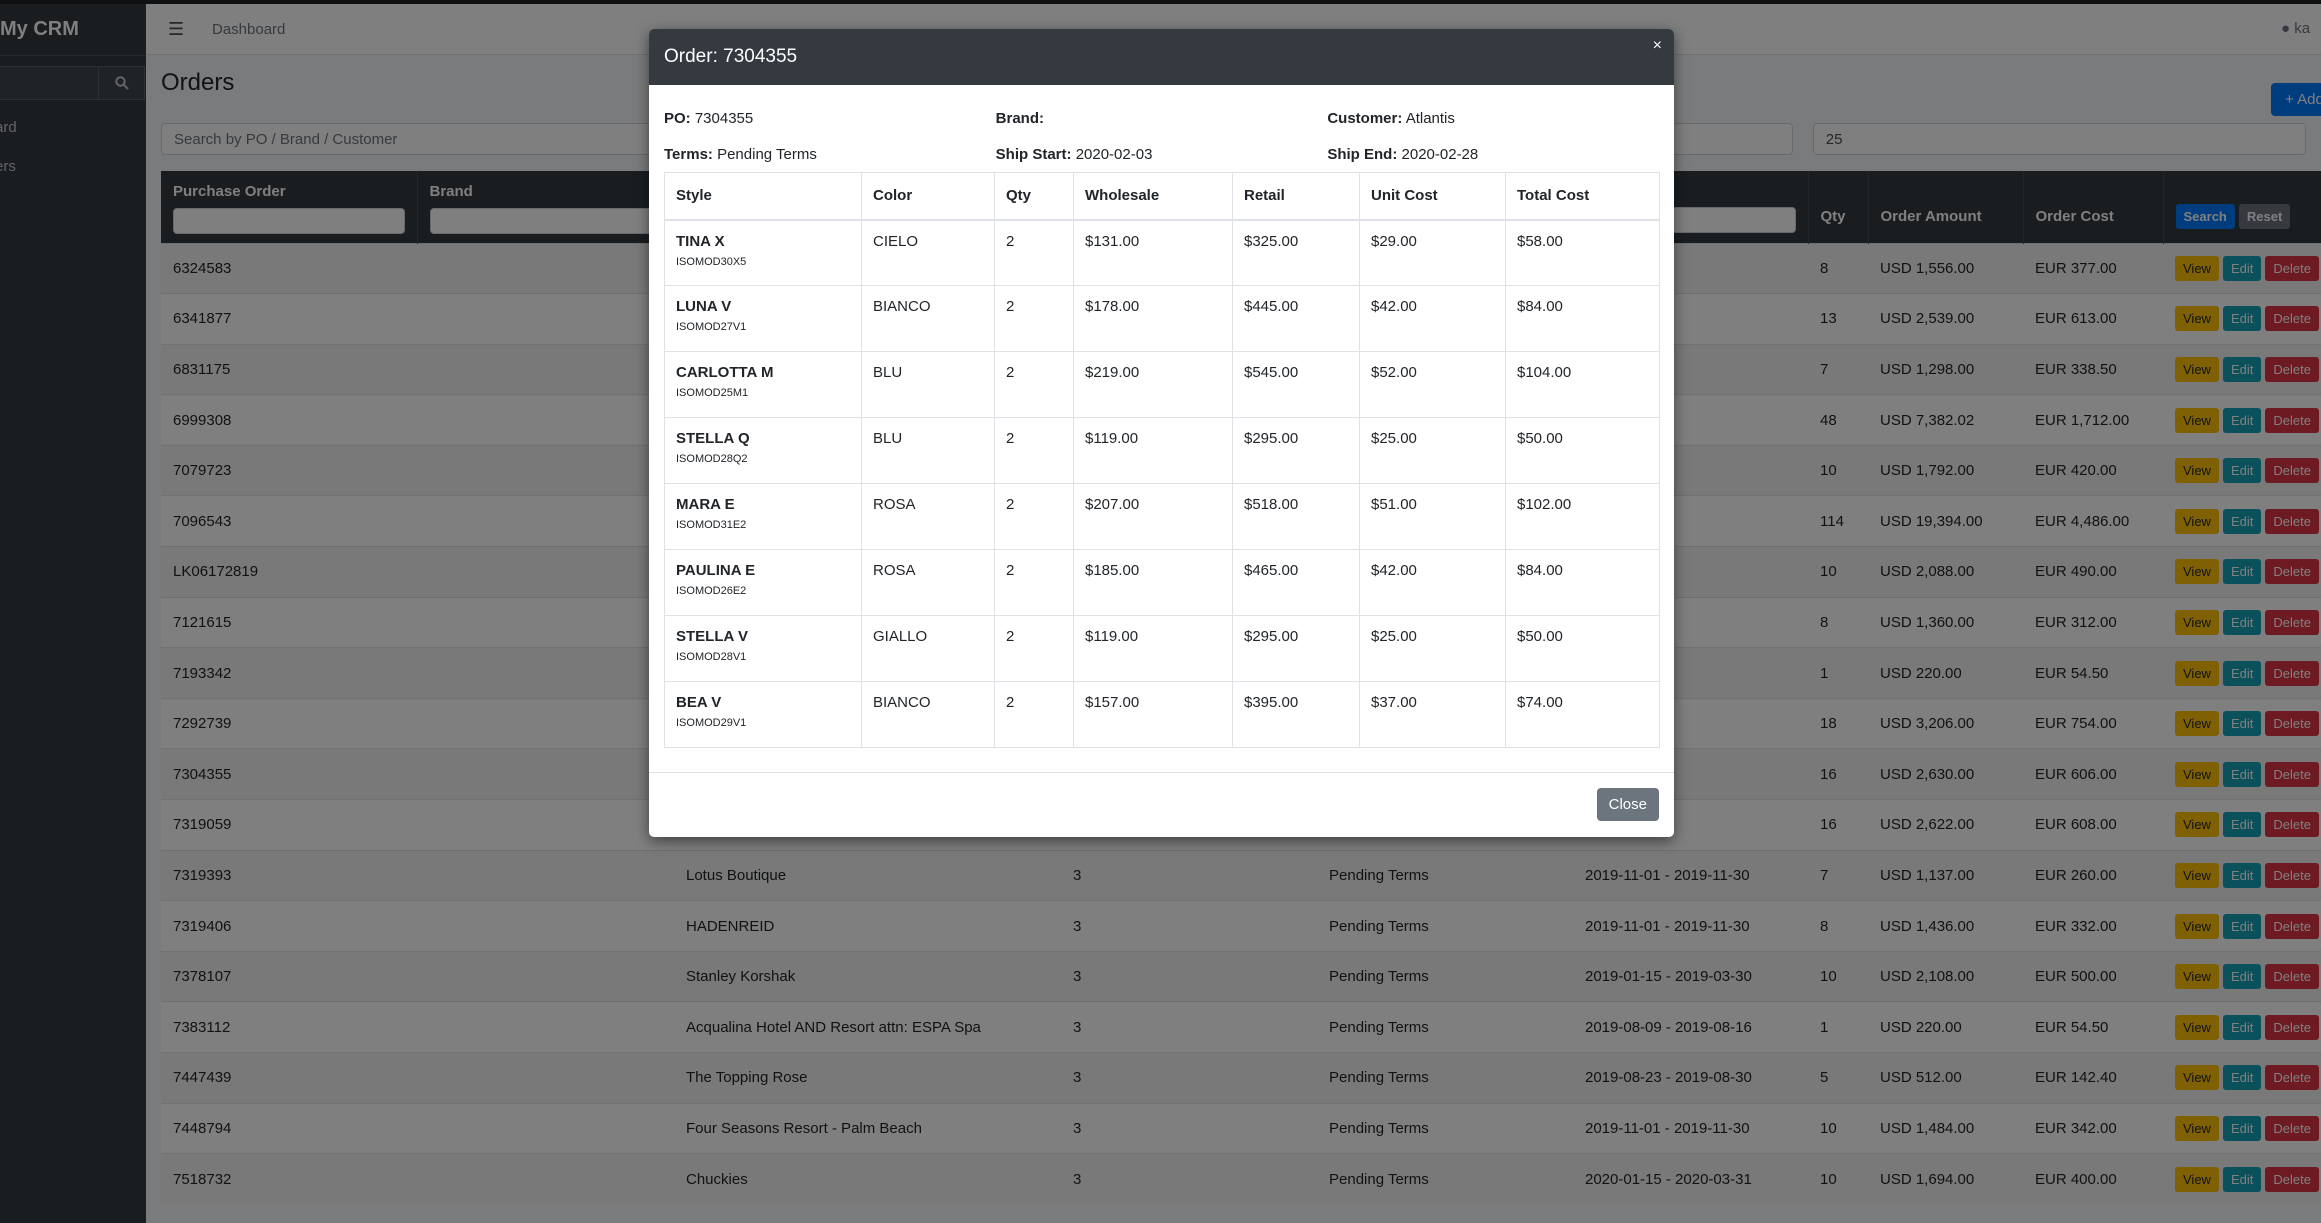  What do you see at coordinates (1153, 318) in the screenshot?
I see `item-wholesale: $178.00` at bounding box center [1153, 318].